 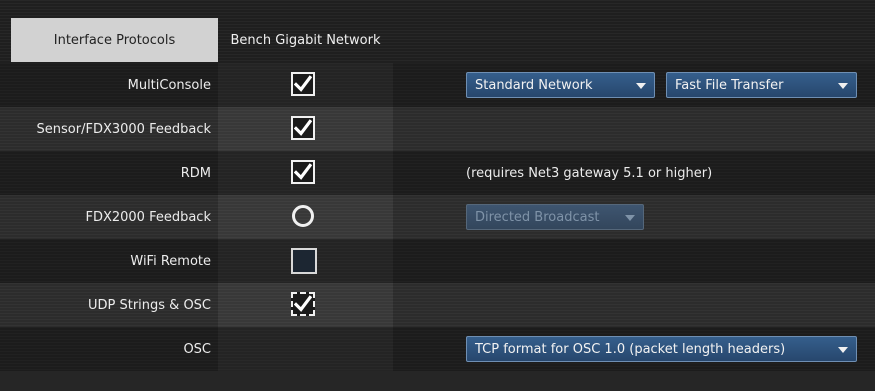 What do you see at coordinates (304, 261) in the screenshot?
I see `wifi-remote-checkbox` at bounding box center [304, 261].